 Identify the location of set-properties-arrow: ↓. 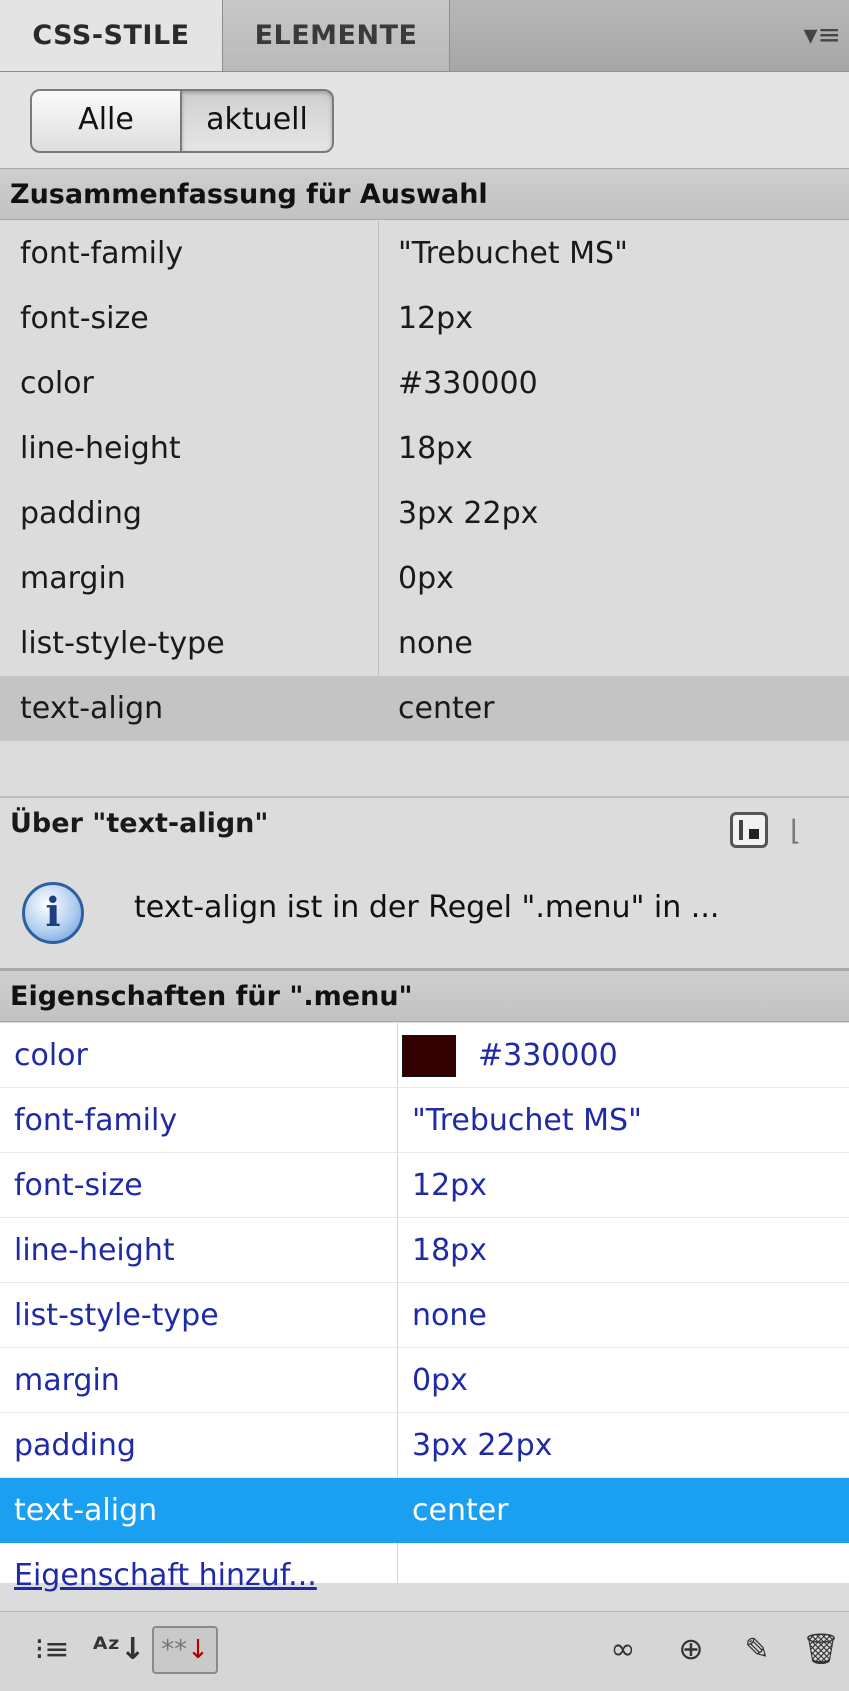
(198, 1650).